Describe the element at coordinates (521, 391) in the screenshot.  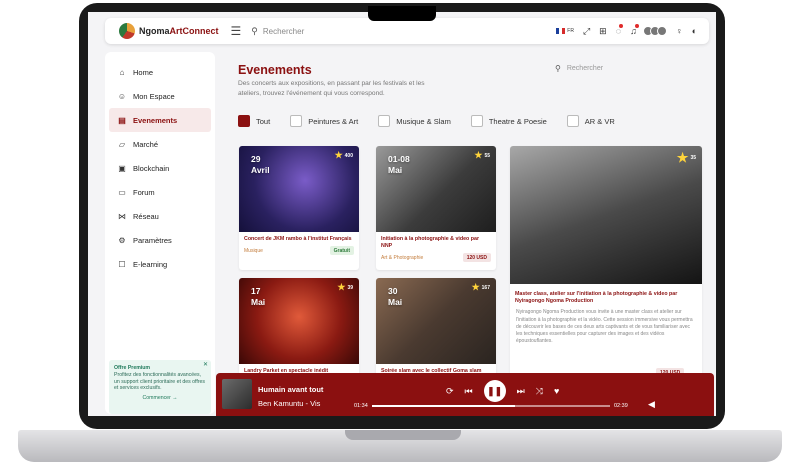
I see `next-icon: ⏭` at that location.